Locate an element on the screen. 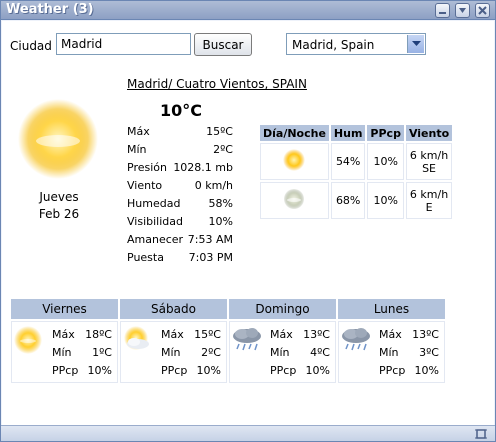 Image resolution: width=496 pixels, height=442 pixels. search-button: Buscar is located at coordinates (223, 44).